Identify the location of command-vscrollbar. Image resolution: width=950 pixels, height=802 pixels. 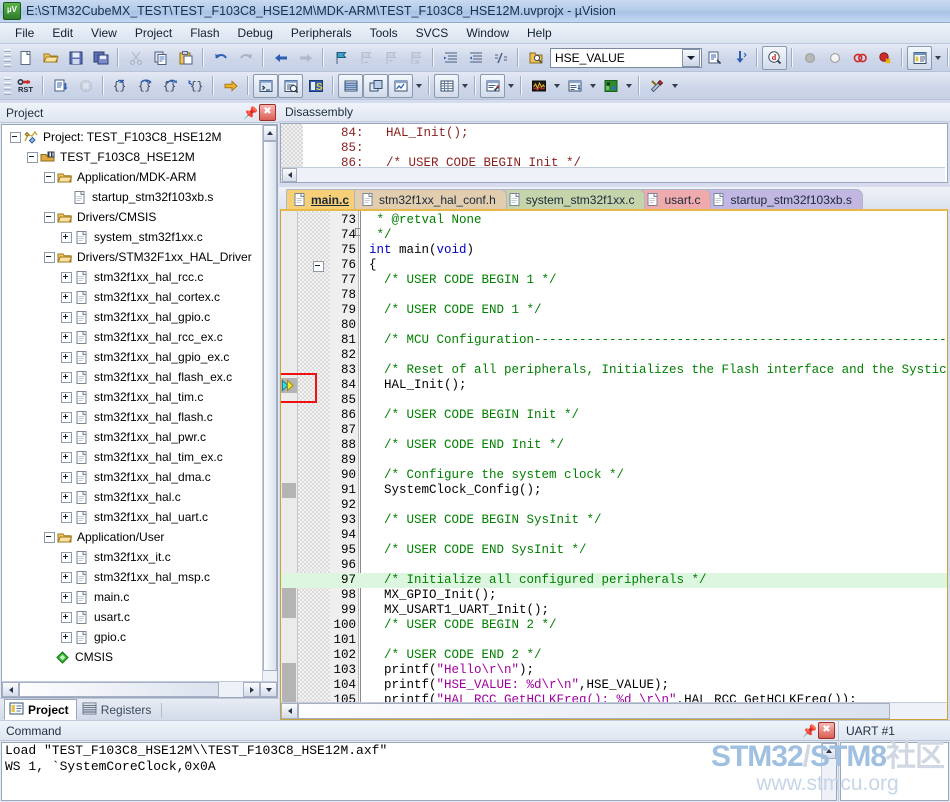
(828, 771).